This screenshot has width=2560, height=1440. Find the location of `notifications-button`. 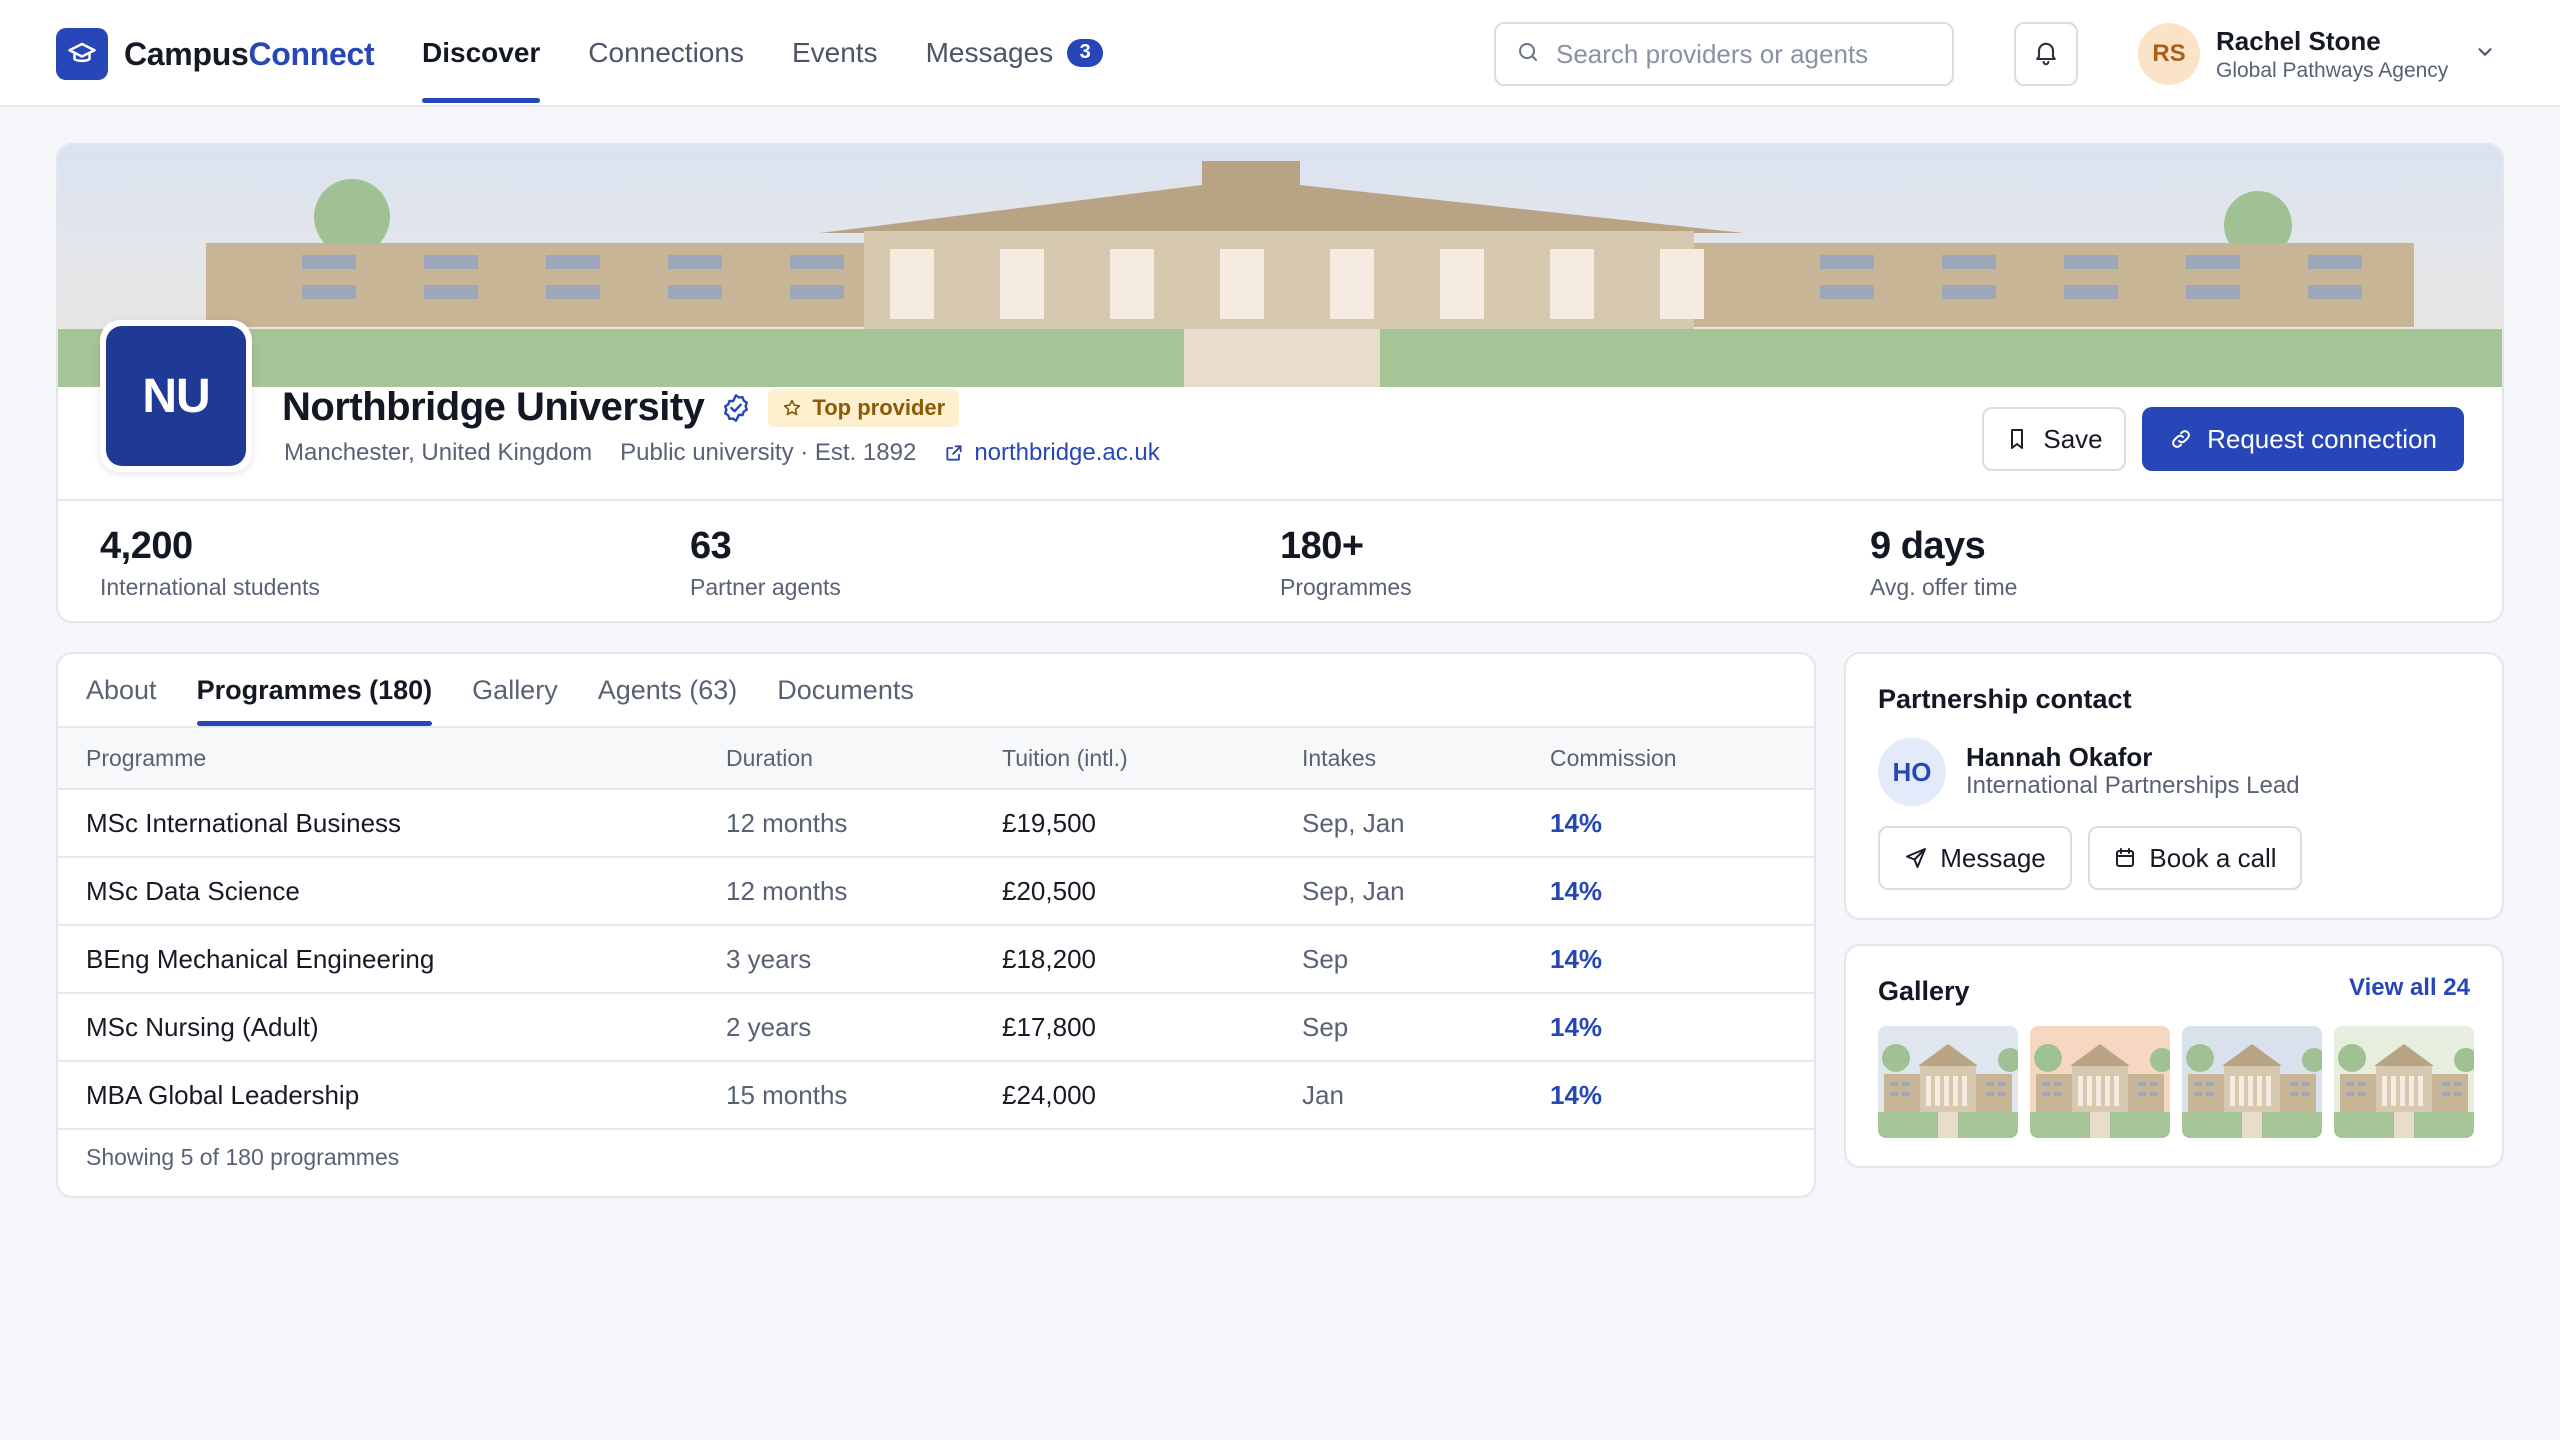

notifications-button is located at coordinates (2046, 54).